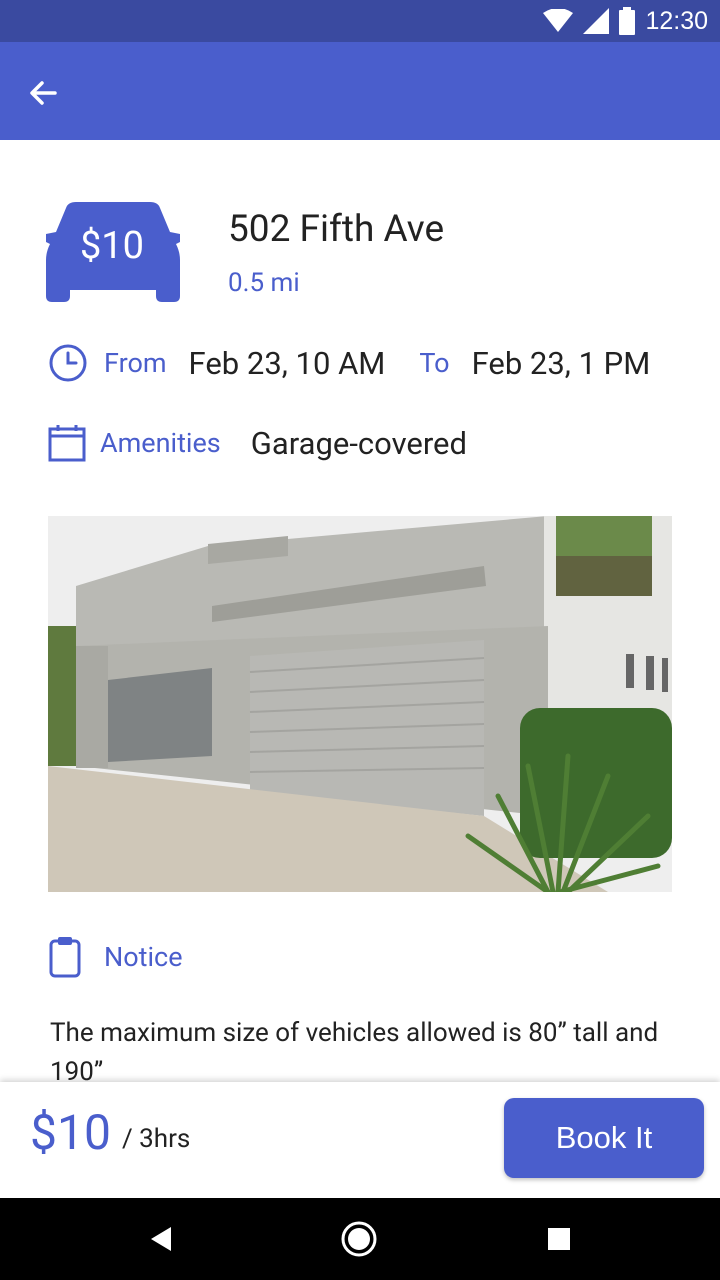  I want to click on amenities-label: Amenities, so click(160, 443).